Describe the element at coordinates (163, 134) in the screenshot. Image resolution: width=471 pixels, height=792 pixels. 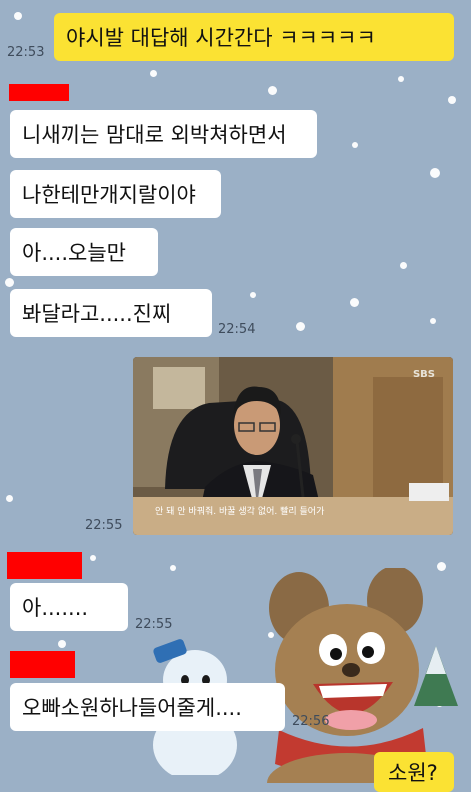
I see `received-message-bubble: 니새끼는 맘대로 외박쳐하면서` at that location.